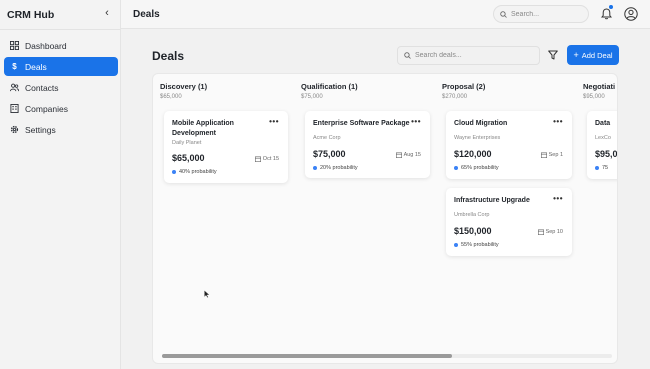  Describe the element at coordinates (476, 245) in the screenshot. I see `deal-probability: 55% probability` at that location.